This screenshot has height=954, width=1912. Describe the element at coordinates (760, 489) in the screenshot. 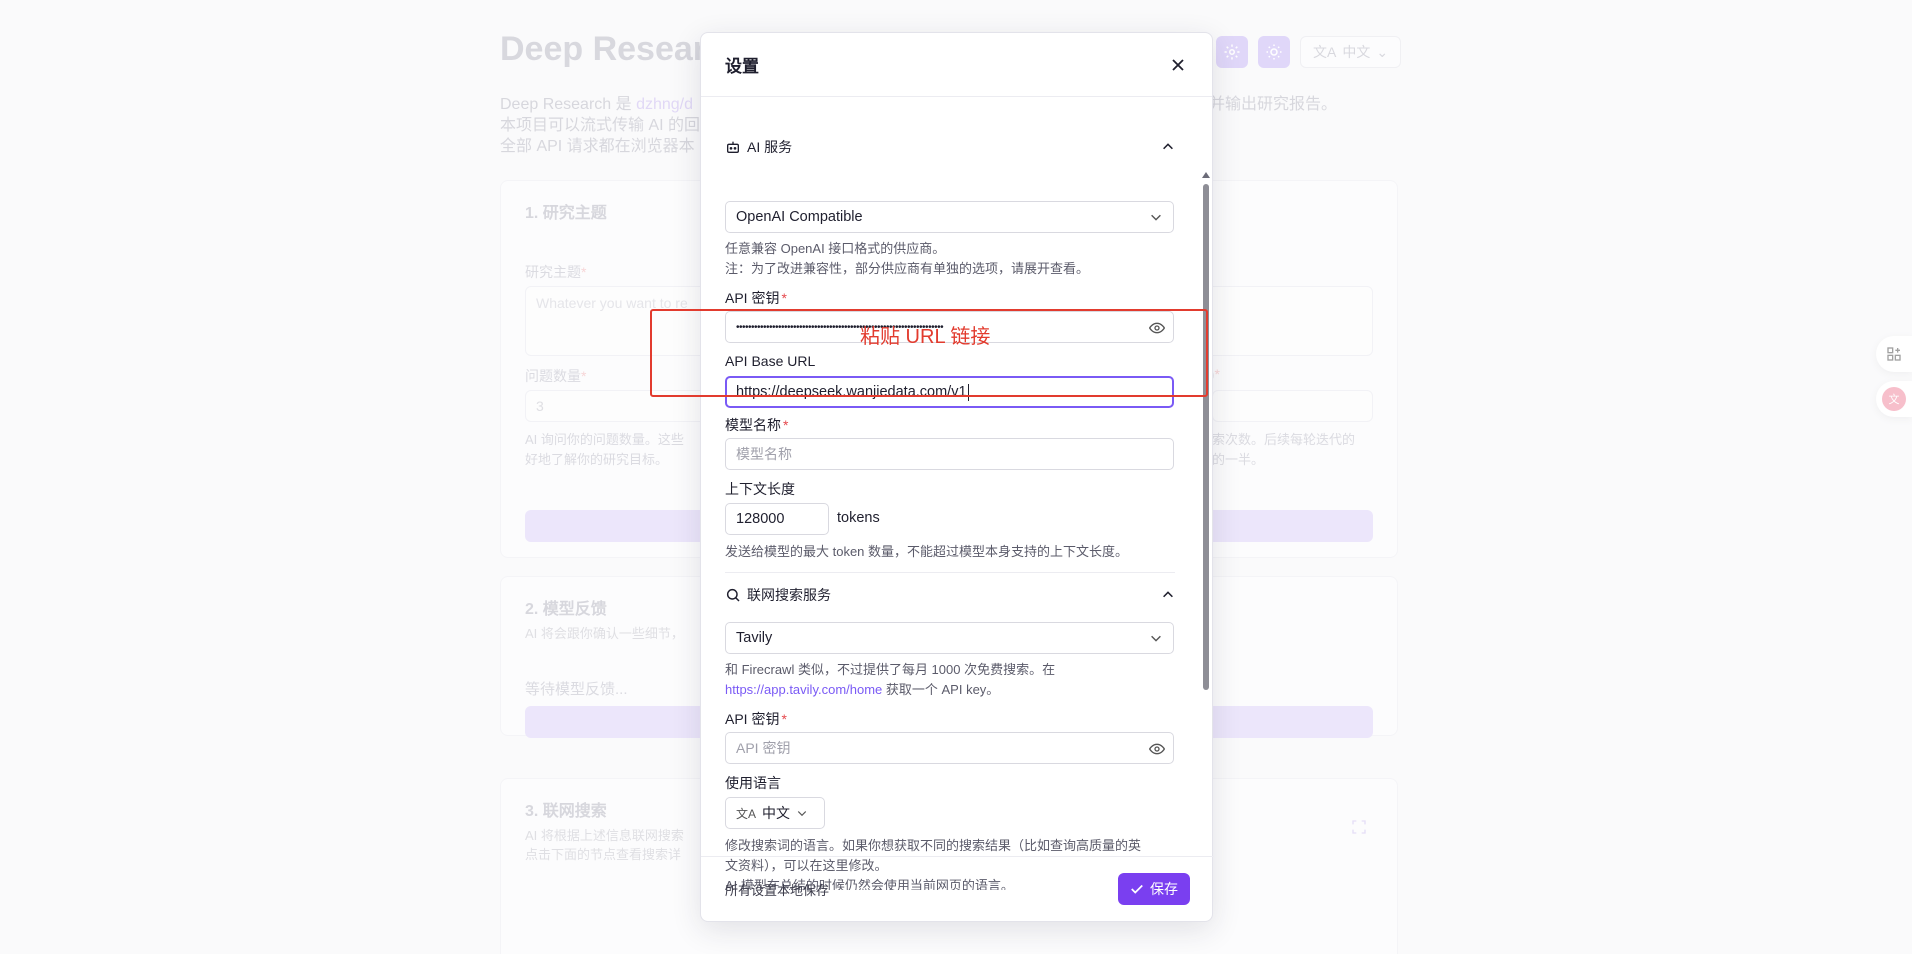

I see `context-length-label: 上下文长度` at that location.